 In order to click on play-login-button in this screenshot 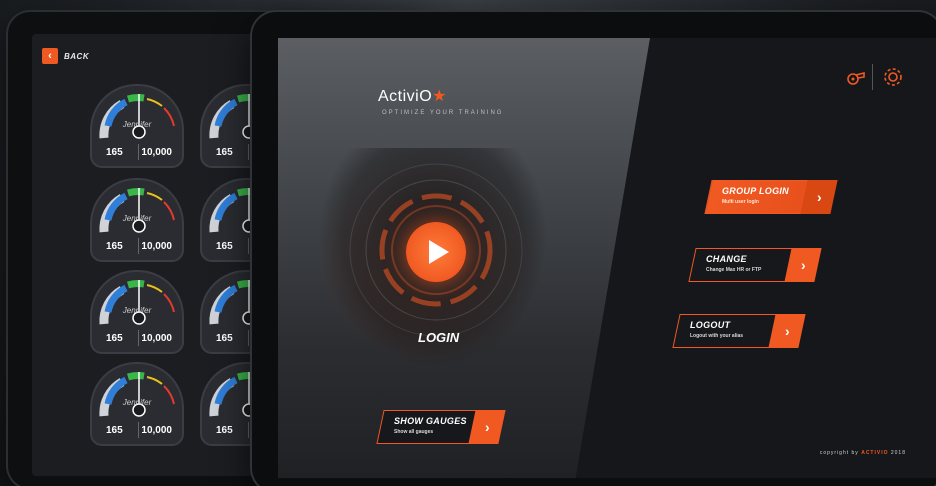, I will do `click(436, 252)`.